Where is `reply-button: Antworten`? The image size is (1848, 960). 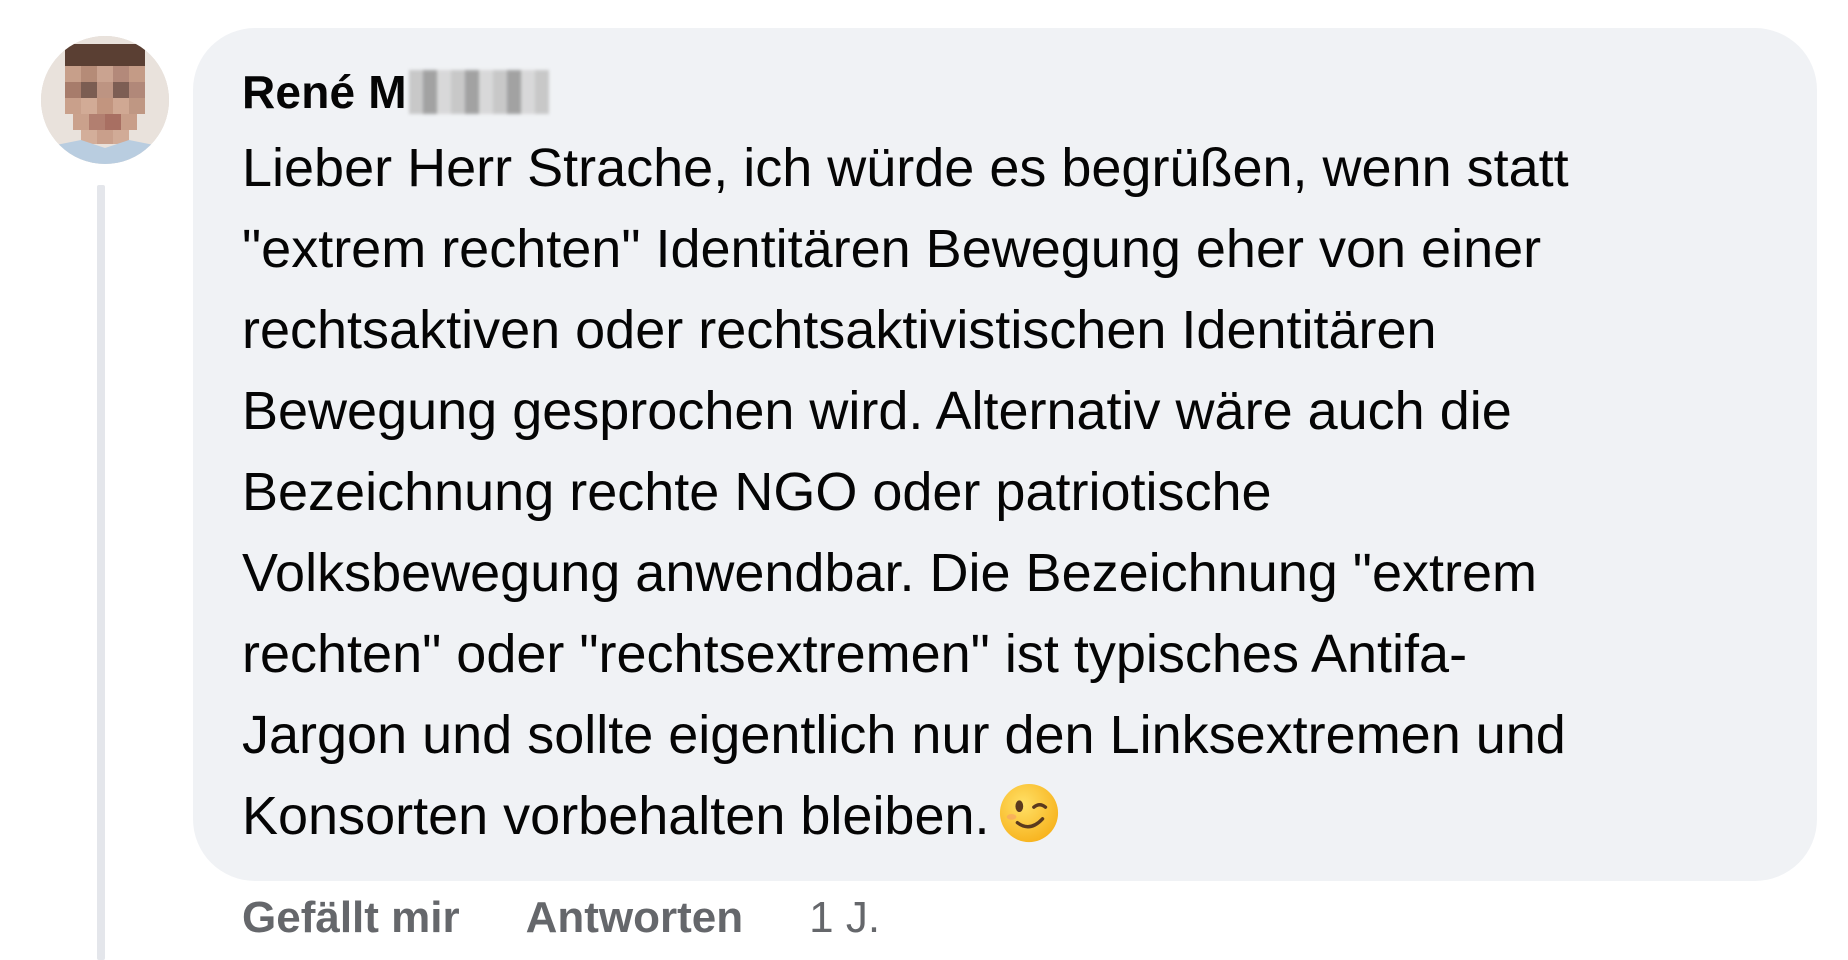 reply-button: Antworten is located at coordinates (635, 918).